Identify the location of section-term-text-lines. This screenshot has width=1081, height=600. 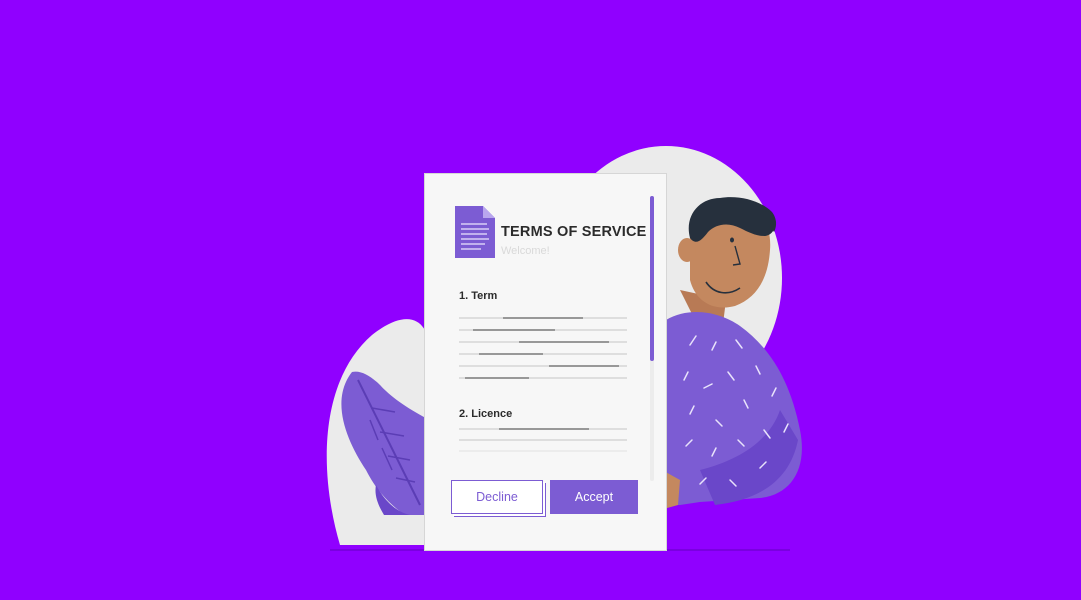
(543, 348).